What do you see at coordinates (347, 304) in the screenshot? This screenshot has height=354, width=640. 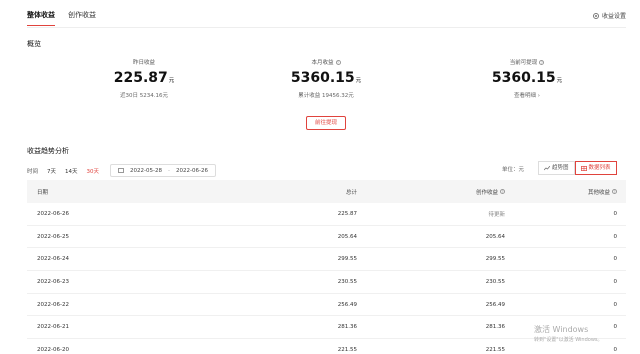 I see `cell-total: 256.49` at bounding box center [347, 304].